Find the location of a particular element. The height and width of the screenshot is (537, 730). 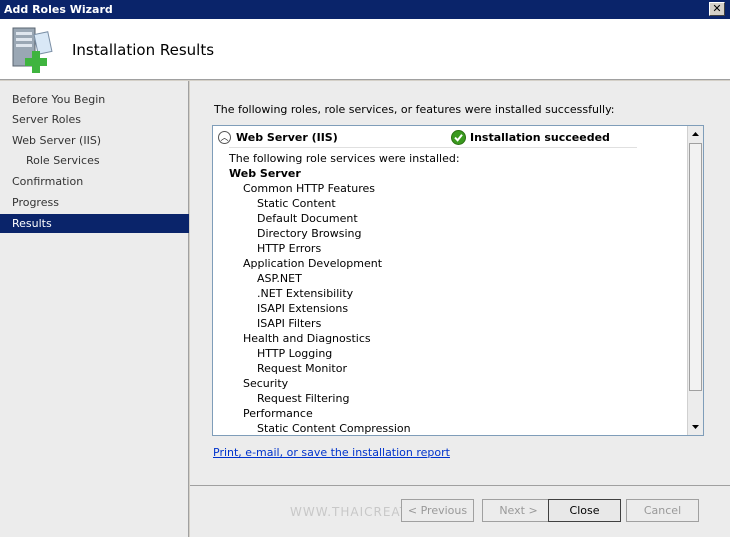

collapse-icon: ︿ is located at coordinates (224, 137).